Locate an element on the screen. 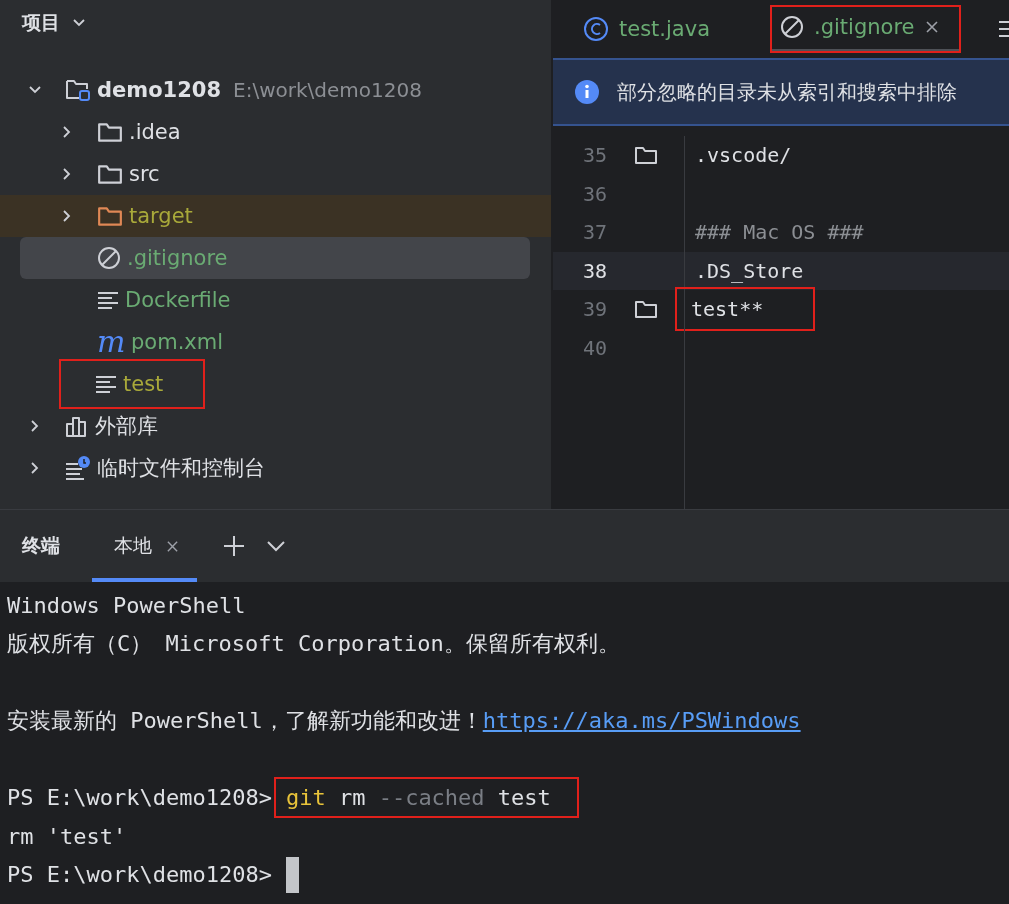 This screenshot has height=904, width=1009. code-line: ### Mac OS ### is located at coordinates (779, 233).